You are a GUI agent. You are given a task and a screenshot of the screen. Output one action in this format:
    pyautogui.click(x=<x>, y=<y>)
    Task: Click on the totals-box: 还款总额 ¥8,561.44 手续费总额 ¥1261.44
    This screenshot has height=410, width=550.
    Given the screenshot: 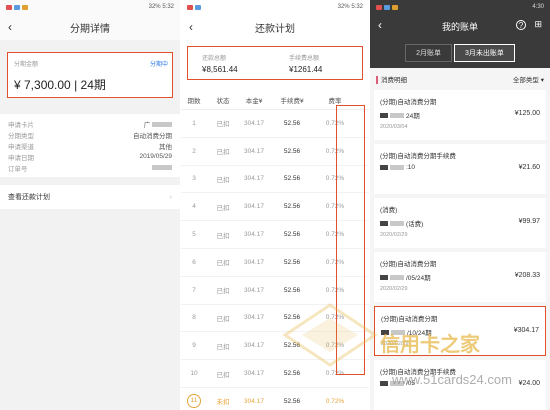 What is the action you would take?
    pyautogui.click(x=275, y=63)
    